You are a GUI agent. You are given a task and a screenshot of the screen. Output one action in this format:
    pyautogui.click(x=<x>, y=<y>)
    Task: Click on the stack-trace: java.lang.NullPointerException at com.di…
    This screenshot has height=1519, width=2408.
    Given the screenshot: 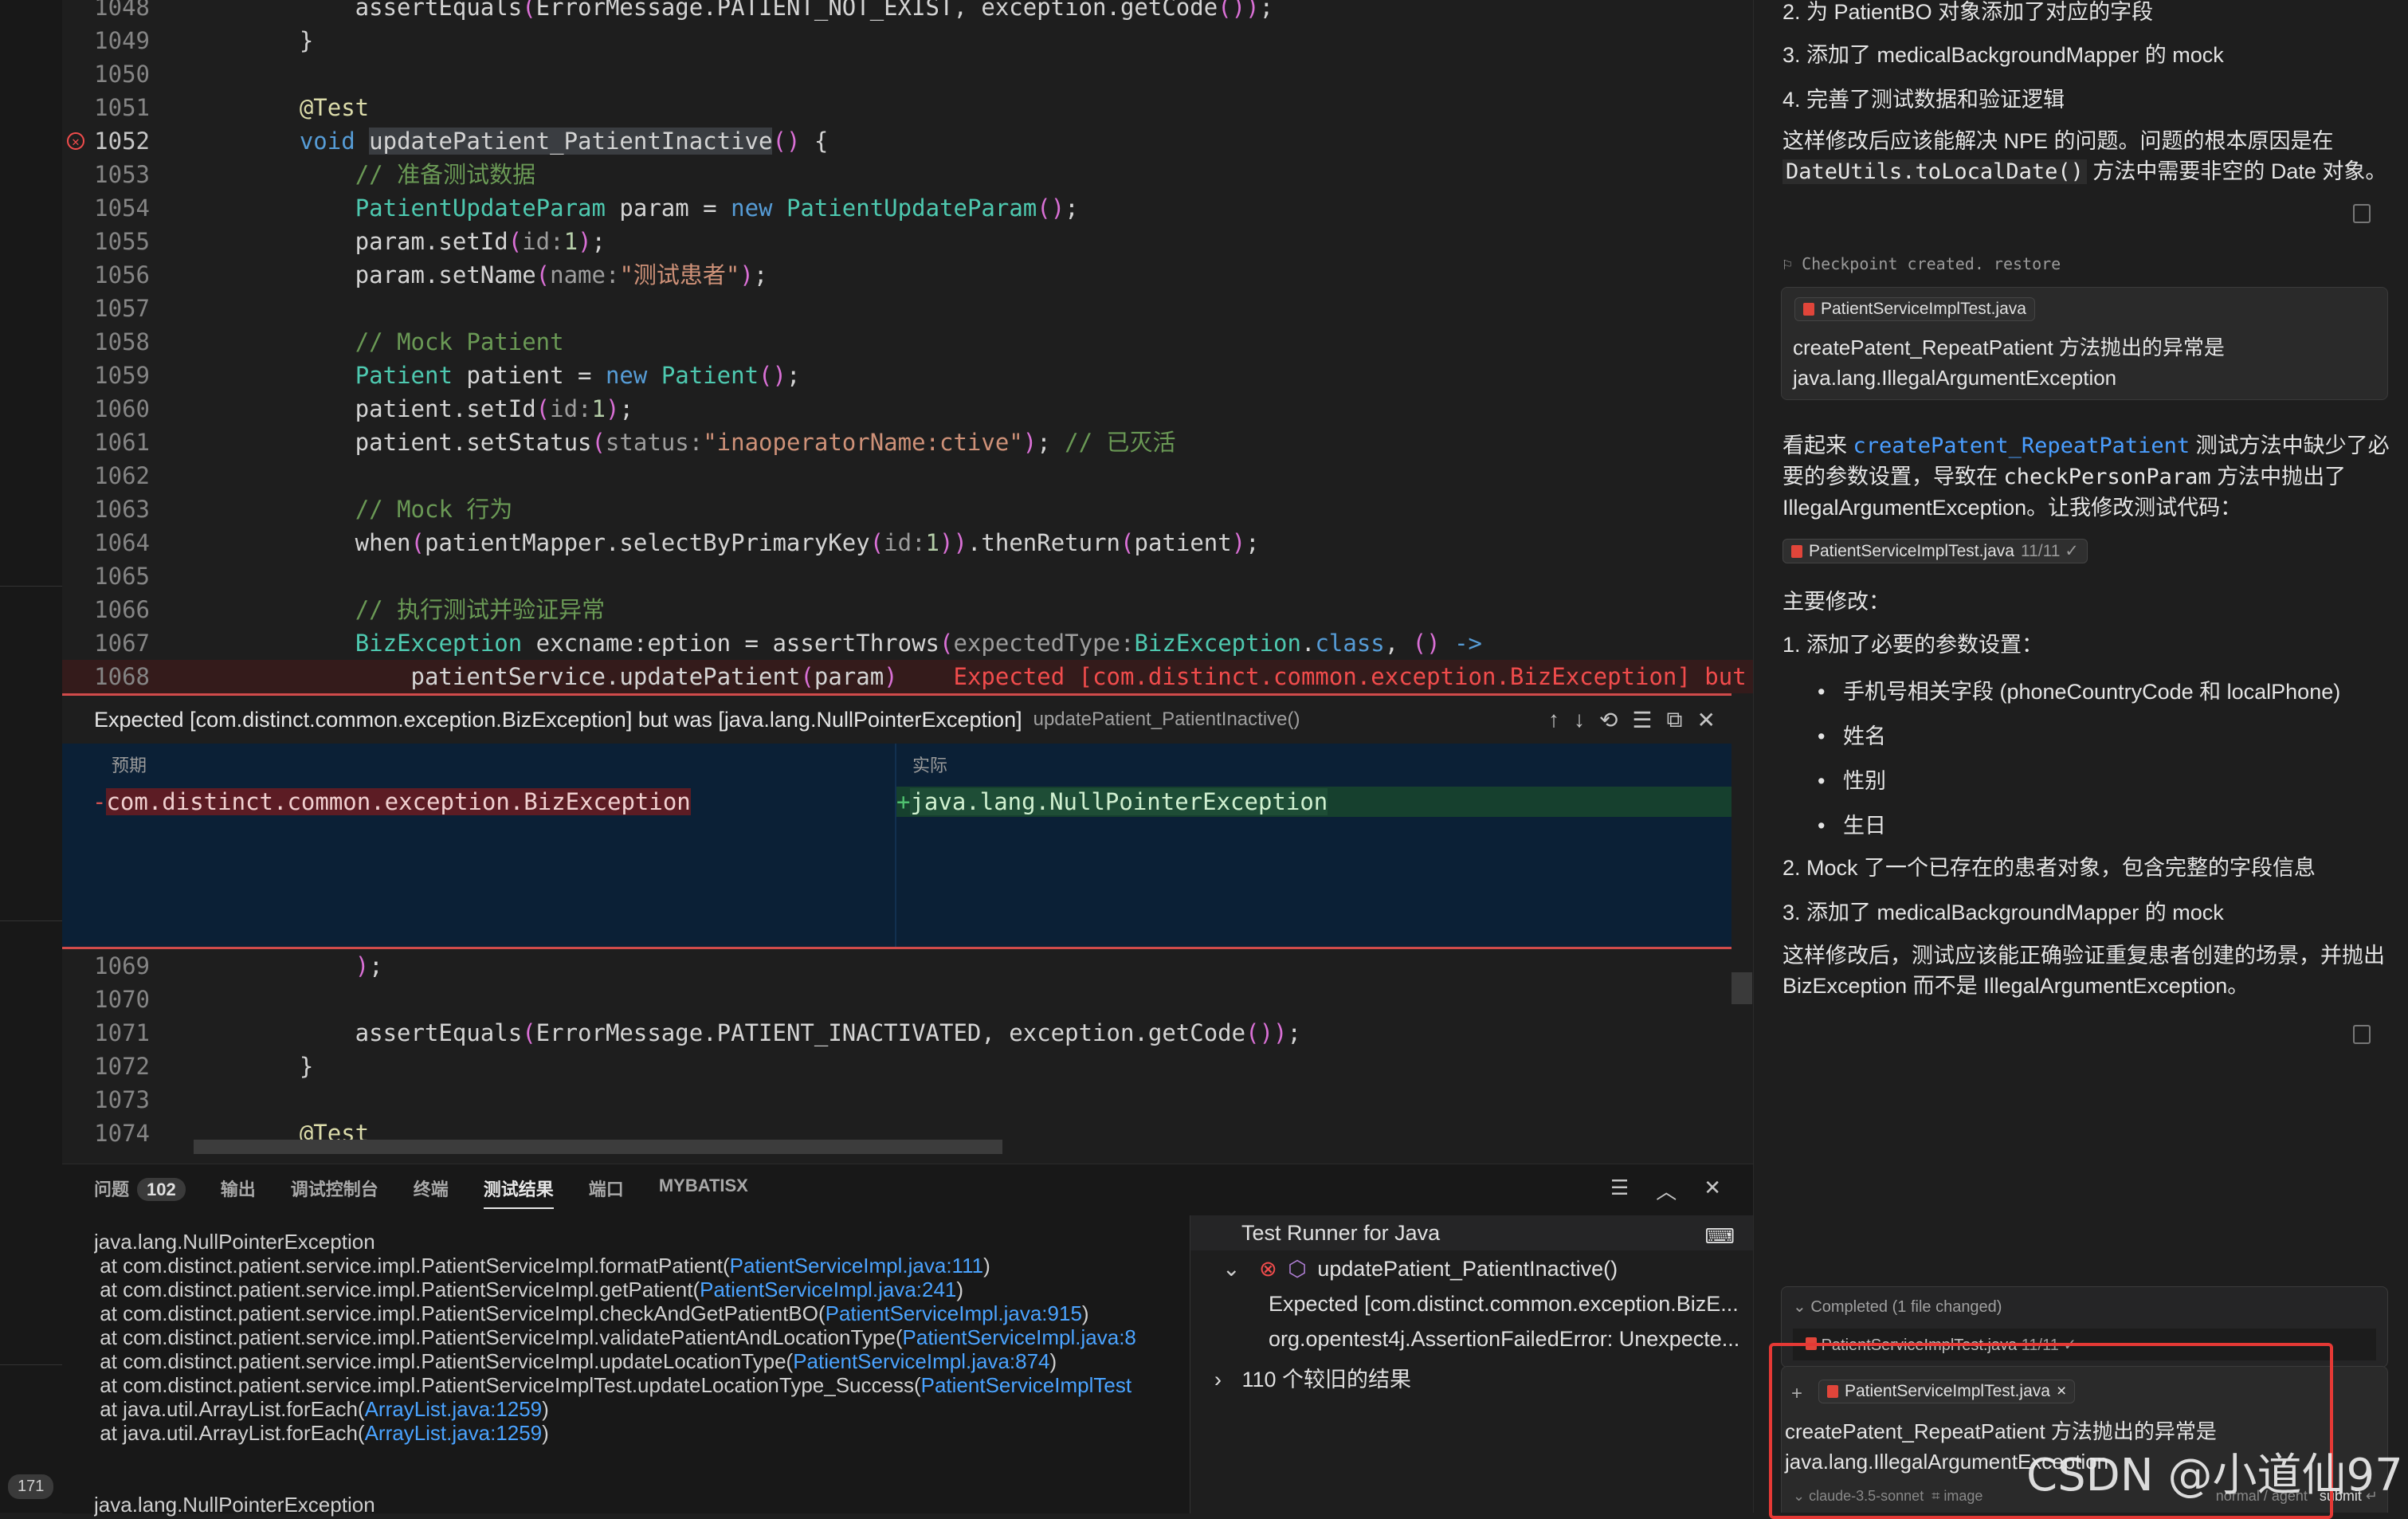 What is the action you would take?
    pyautogui.click(x=671, y=1373)
    